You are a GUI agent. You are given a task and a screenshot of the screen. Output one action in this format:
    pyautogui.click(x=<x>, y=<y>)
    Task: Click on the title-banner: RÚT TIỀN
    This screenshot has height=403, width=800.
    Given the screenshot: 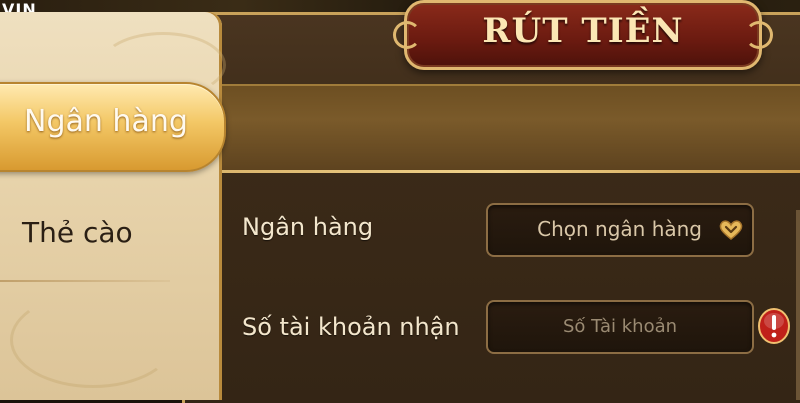 What is the action you would take?
    pyautogui.click(x=583, y=35)
    